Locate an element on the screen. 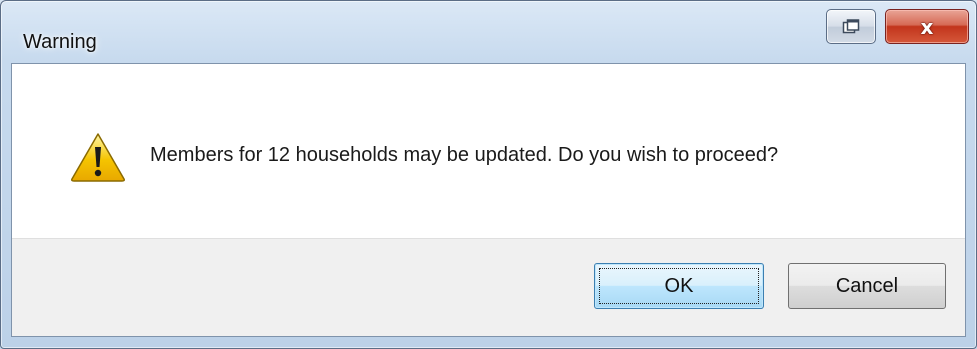  close-icon: x is located at coordinates (927, 26).